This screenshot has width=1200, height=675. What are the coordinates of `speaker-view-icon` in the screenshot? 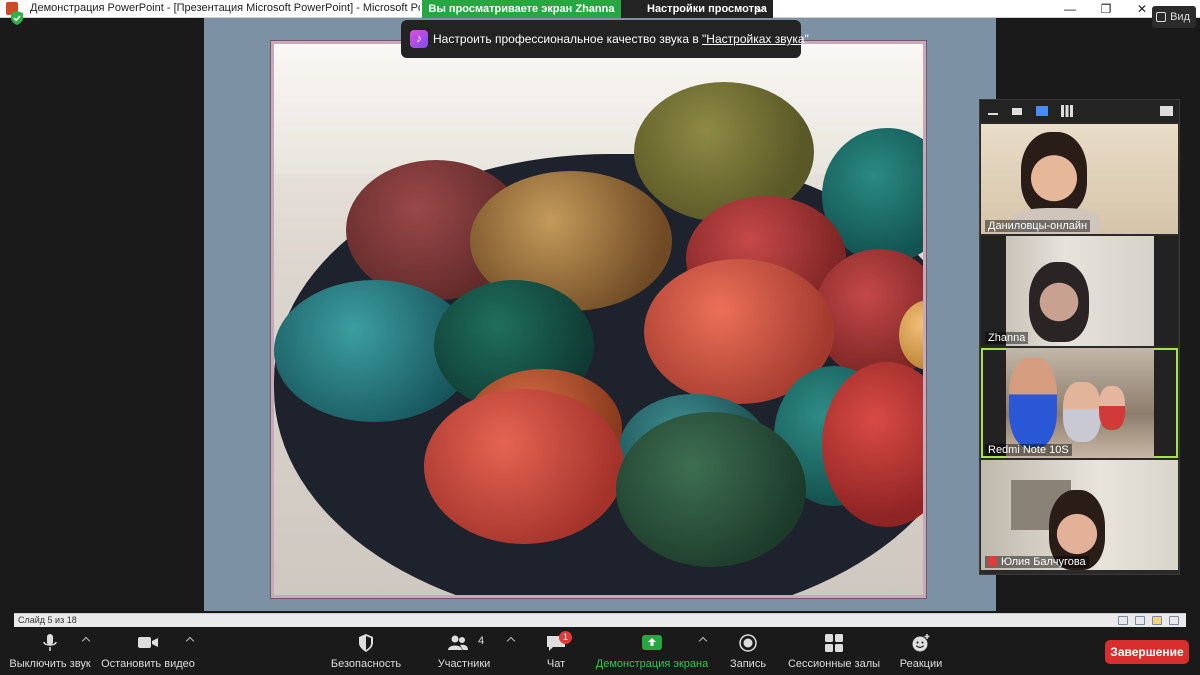 It's located at (1042, 111).